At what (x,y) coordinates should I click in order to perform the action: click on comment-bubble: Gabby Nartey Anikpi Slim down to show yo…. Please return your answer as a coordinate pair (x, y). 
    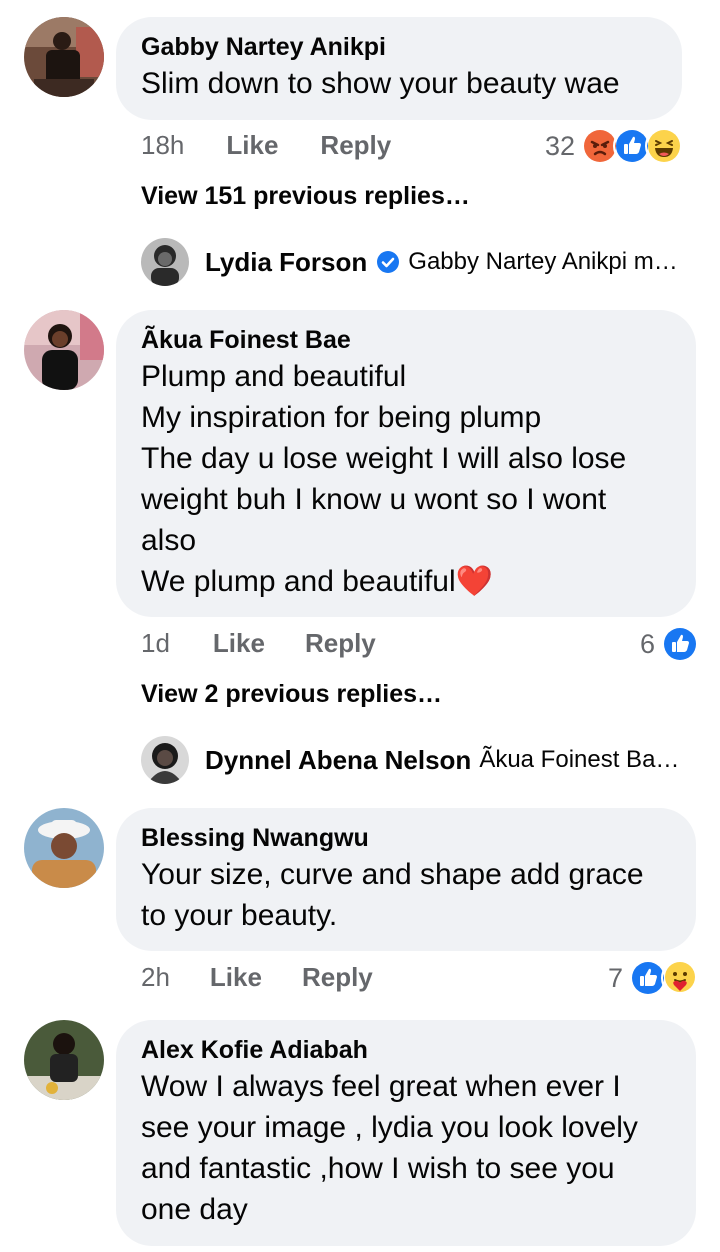
    Looking at the image, I should click on (399, 68).